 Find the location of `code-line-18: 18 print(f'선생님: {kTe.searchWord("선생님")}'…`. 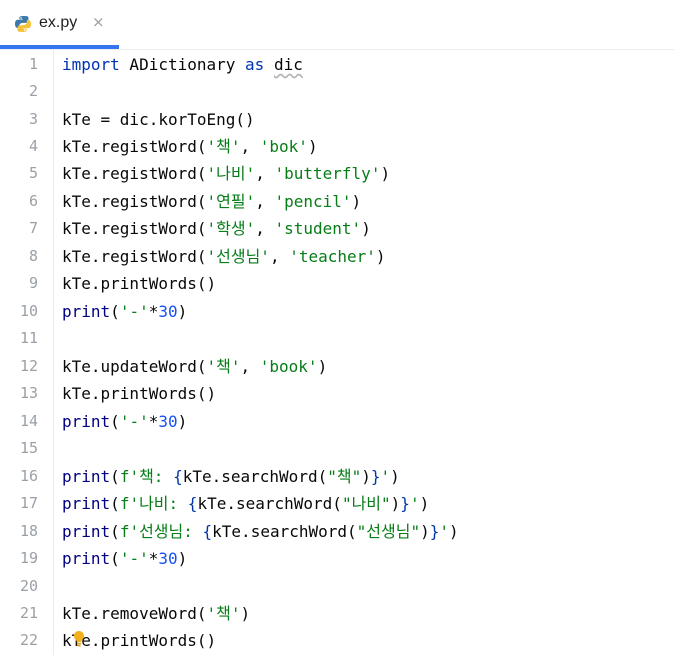

code-line-18: 18 print(f'선생님: {kTe.searchWord("선생님")}'… is located at coordinates (337, 531).